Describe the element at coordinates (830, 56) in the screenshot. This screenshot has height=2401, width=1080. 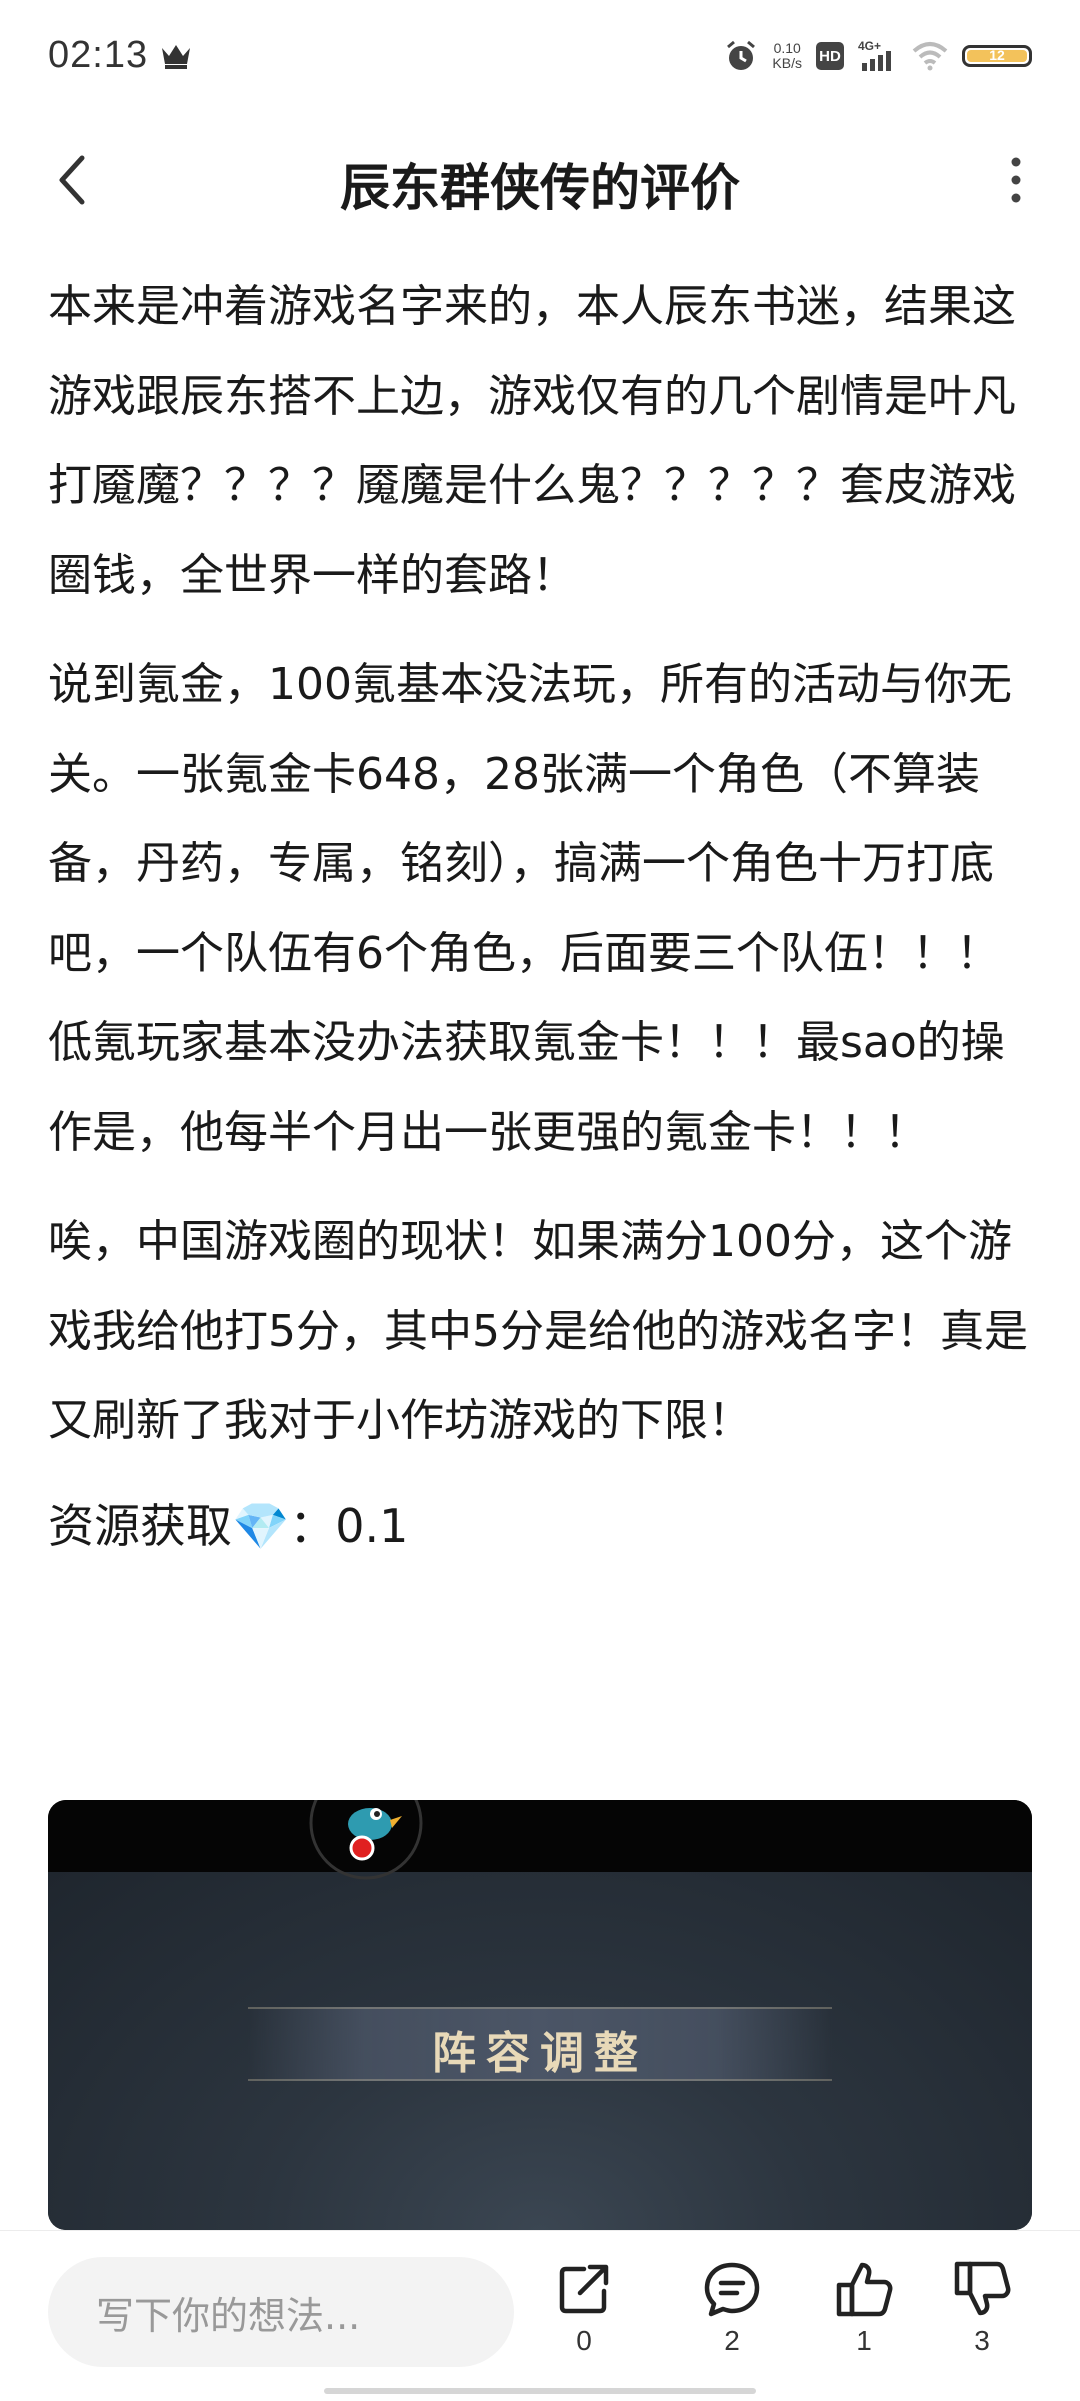
I see `hd-badge: HD` at that location.